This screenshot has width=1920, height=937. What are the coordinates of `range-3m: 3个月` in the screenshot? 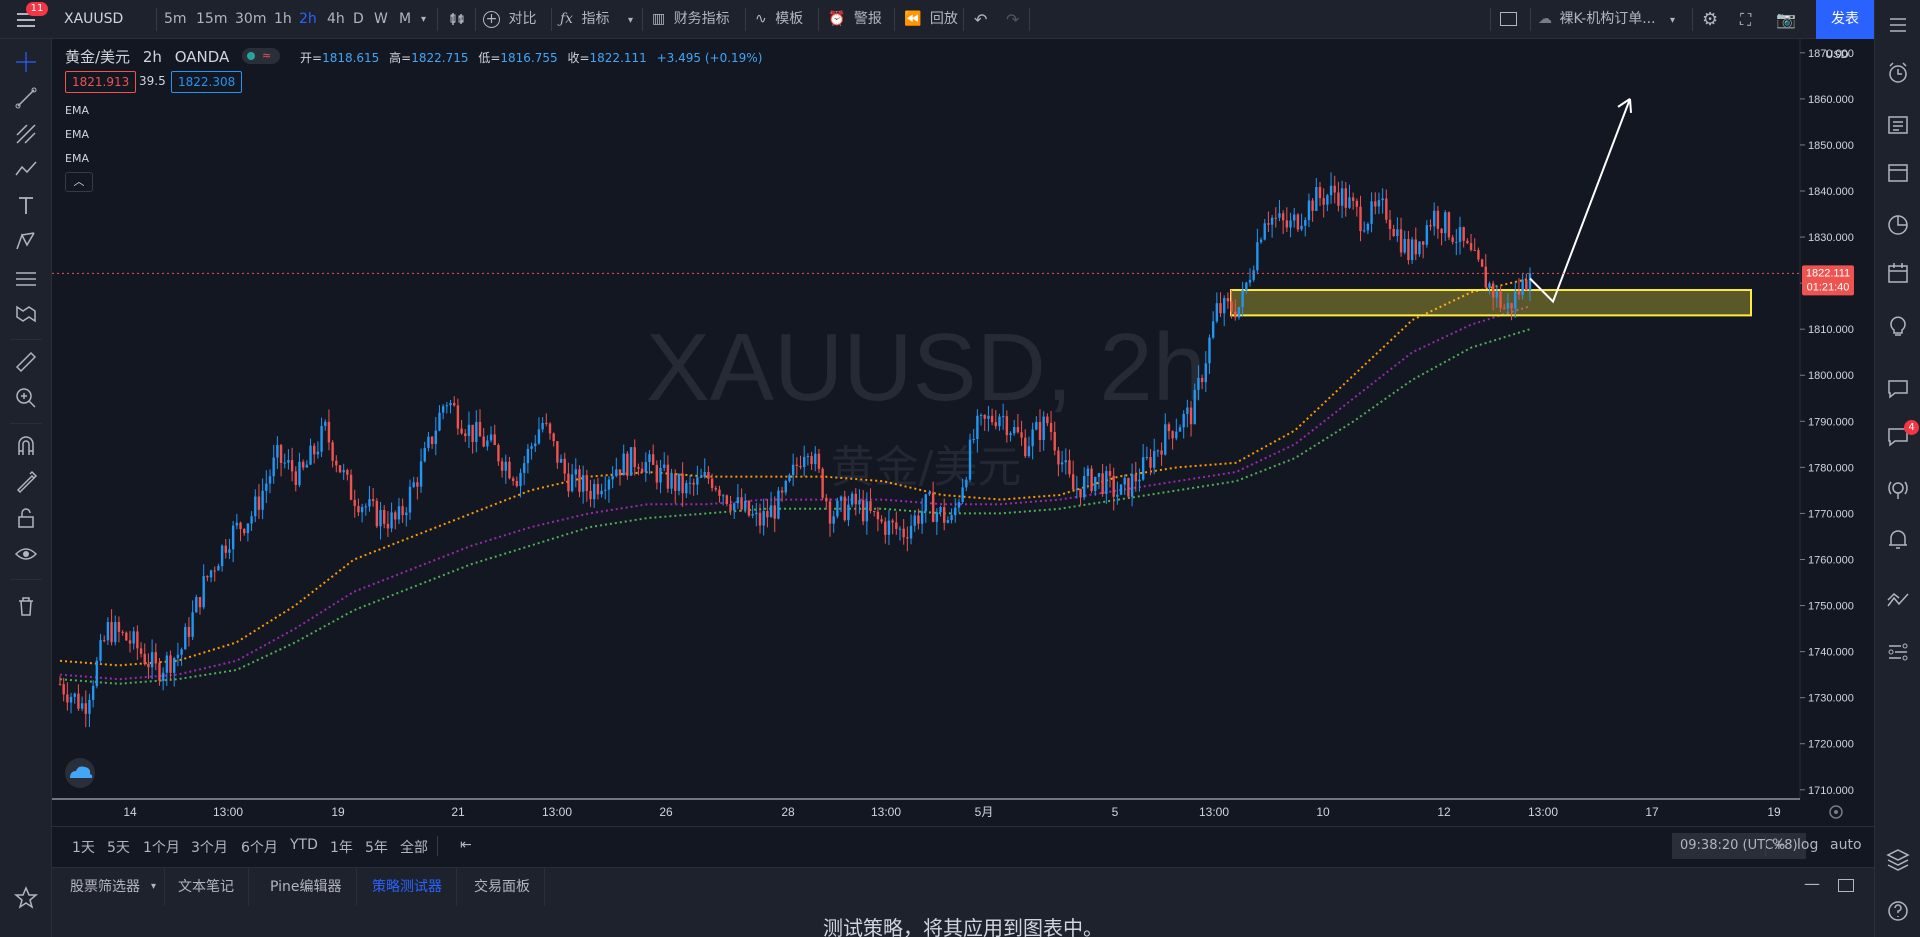 It's located at (209, 847).